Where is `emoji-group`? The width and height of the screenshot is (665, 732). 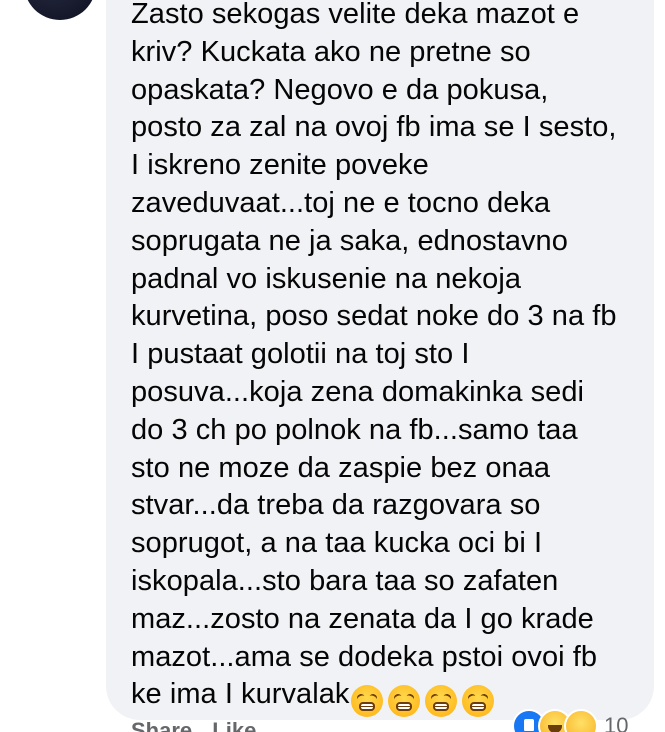
emoji-group is located at coordinates (425, 700).